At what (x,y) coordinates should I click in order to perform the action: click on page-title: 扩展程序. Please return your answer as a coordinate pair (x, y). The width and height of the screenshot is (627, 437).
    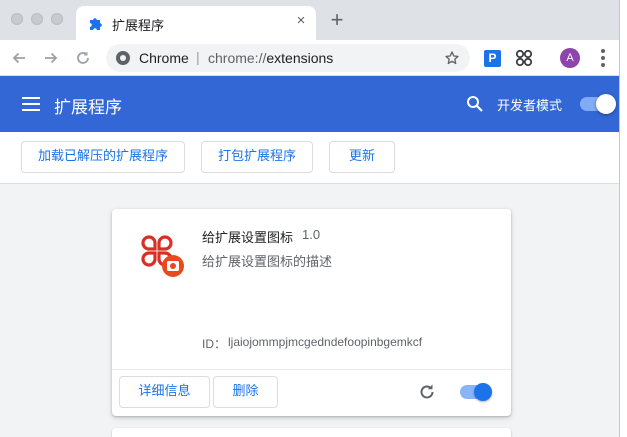
    Looking at the image, I should click on (88, 108).